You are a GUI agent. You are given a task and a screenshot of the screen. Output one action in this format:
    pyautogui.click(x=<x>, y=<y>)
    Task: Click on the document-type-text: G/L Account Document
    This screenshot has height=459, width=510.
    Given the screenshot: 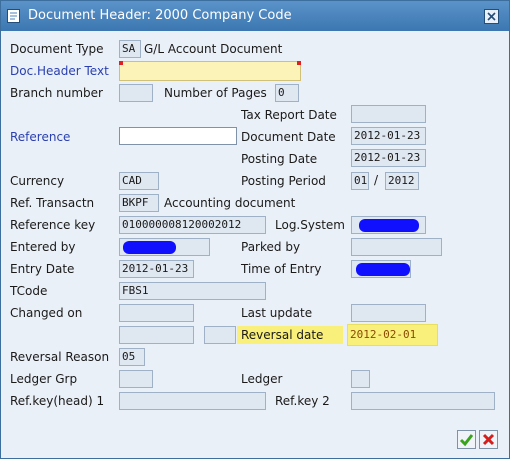 What is the action you would take?
    pyautogui.click(x=213, y=49)
    